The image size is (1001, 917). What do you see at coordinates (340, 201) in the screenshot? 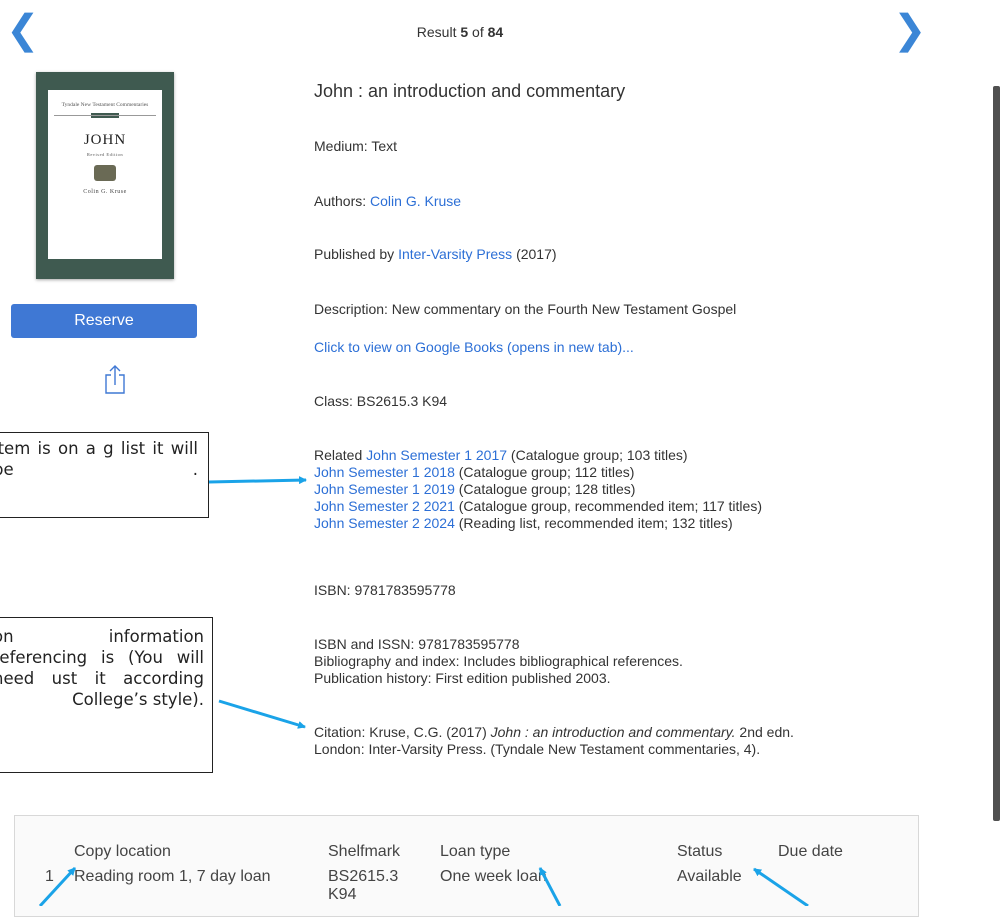
I see `authors-label: Authors:` at bounding box center [340, 201].